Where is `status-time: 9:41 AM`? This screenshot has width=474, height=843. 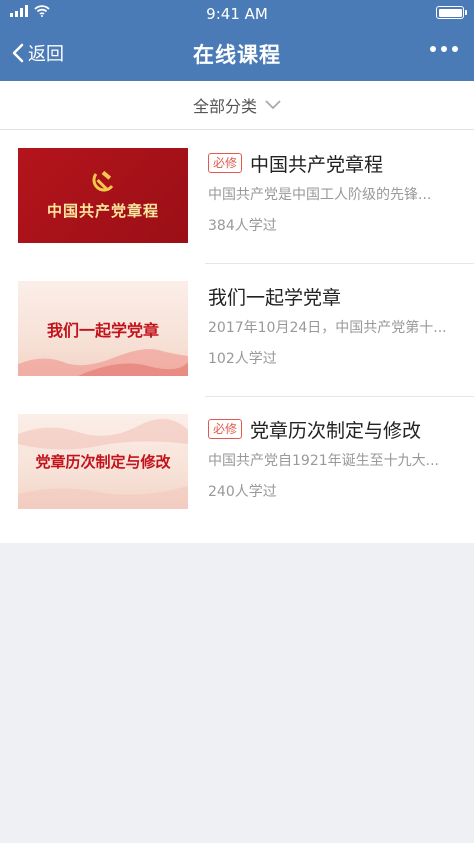 status-time: 9:41 AM is located at coordinates (237, 14).